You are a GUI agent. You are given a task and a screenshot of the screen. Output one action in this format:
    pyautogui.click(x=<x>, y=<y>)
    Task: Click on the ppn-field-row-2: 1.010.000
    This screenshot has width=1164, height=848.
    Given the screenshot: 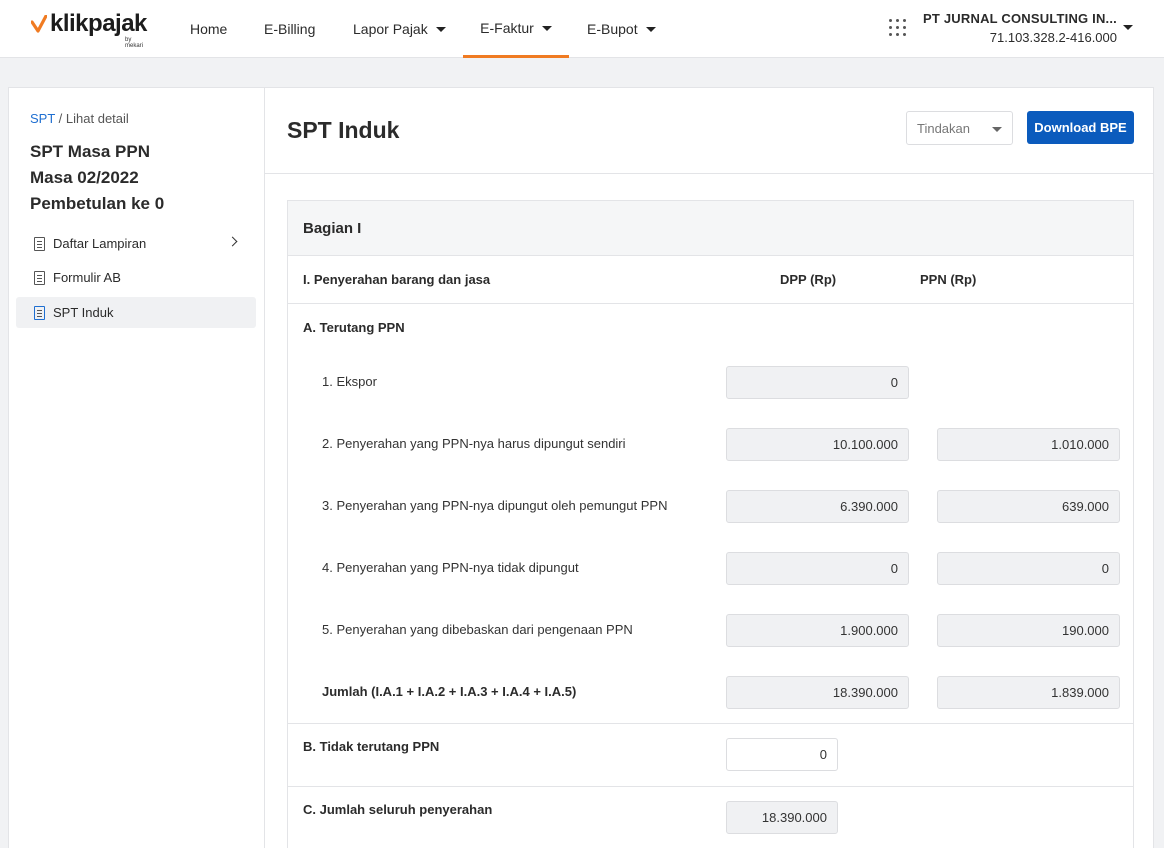 What is the action you would take?
    pyautogui.click(x=1028, y=444)
    